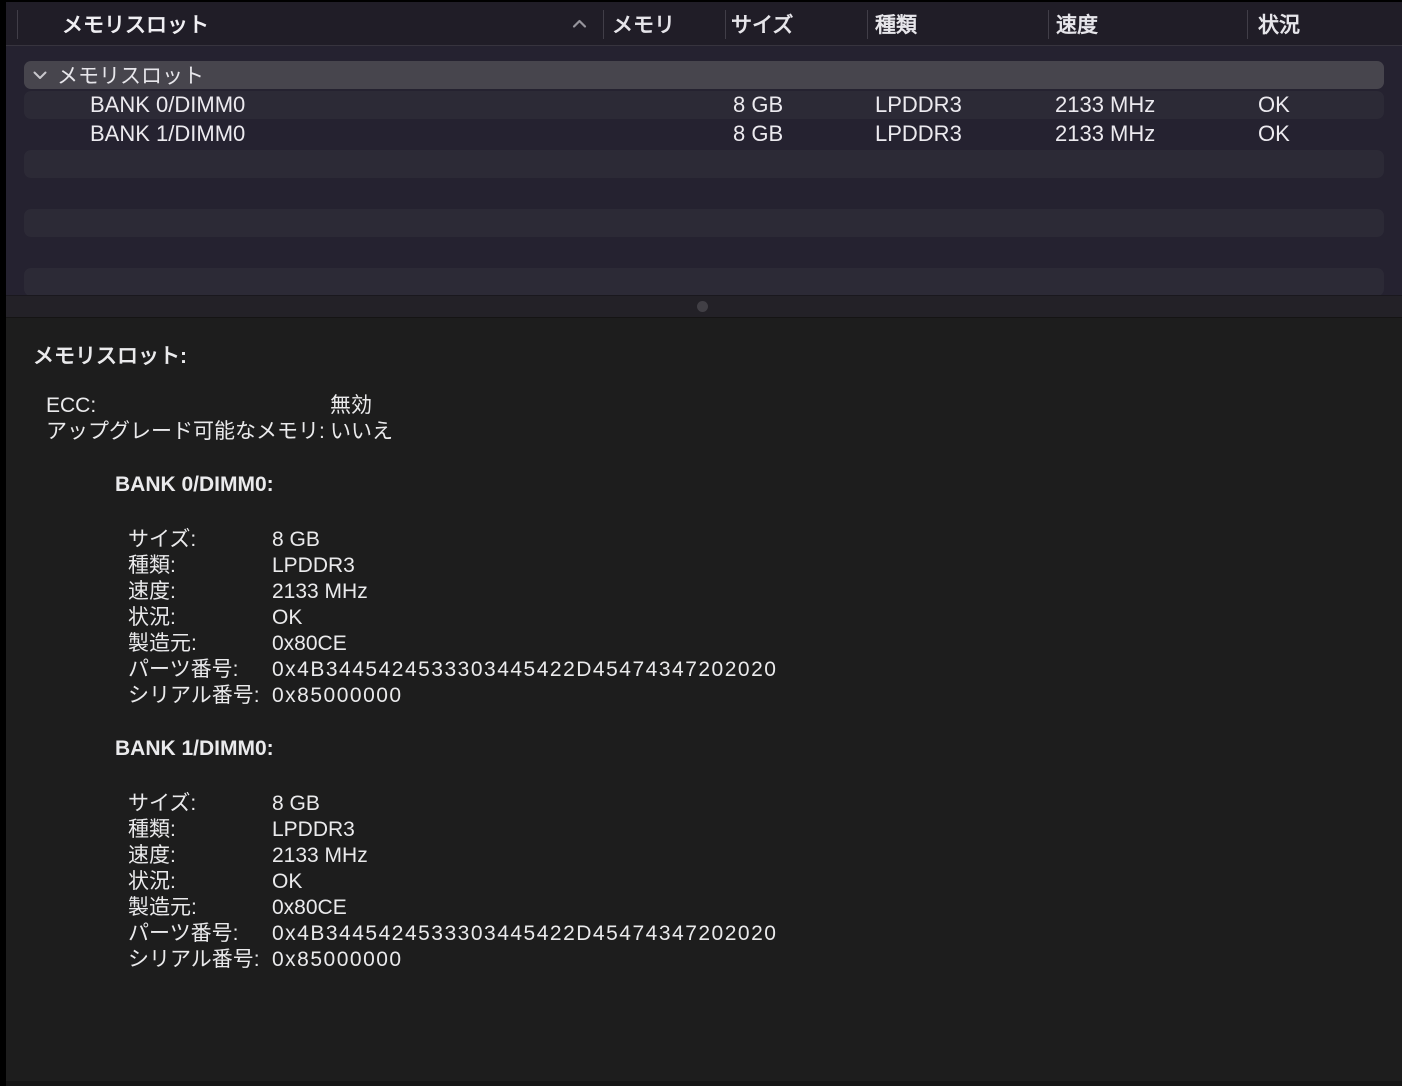 Image resolution: width=1402 pixels, height=1086 pixels. I want to click on cell-slot: BANK 0/DIMM0, so click(168, 104).